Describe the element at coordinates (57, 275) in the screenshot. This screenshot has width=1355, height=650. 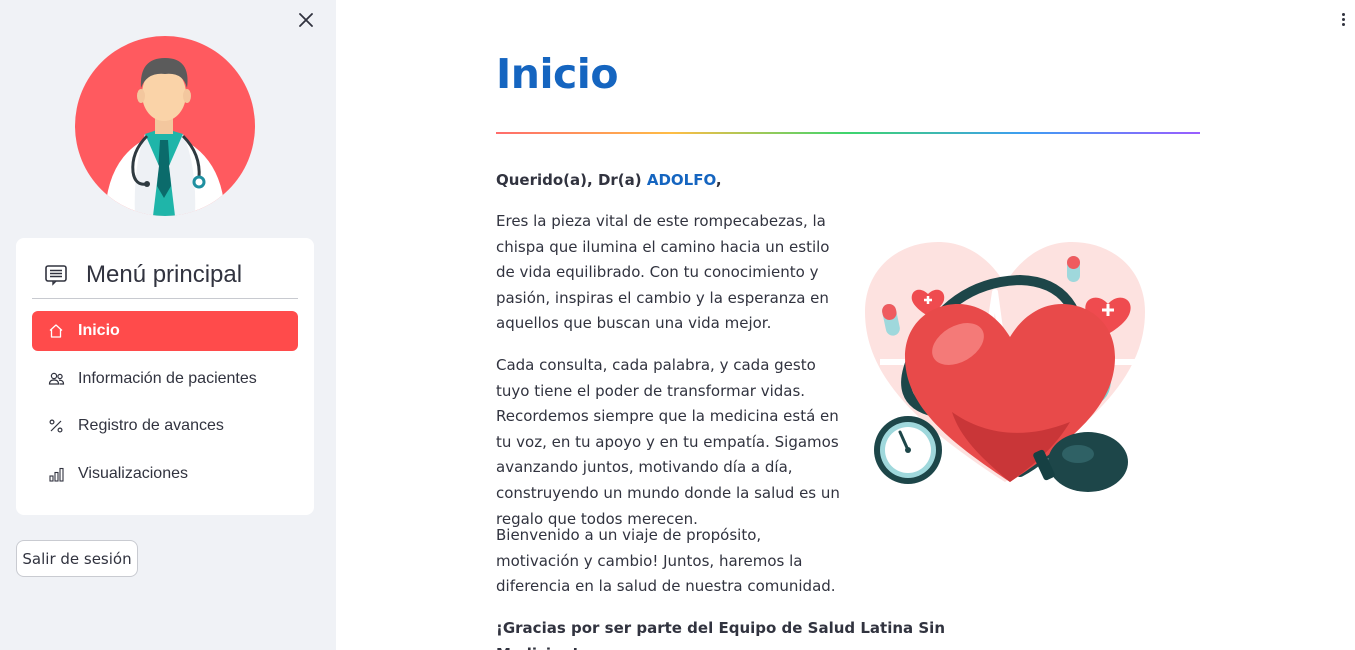
I see `menu-list-icon` at that location.